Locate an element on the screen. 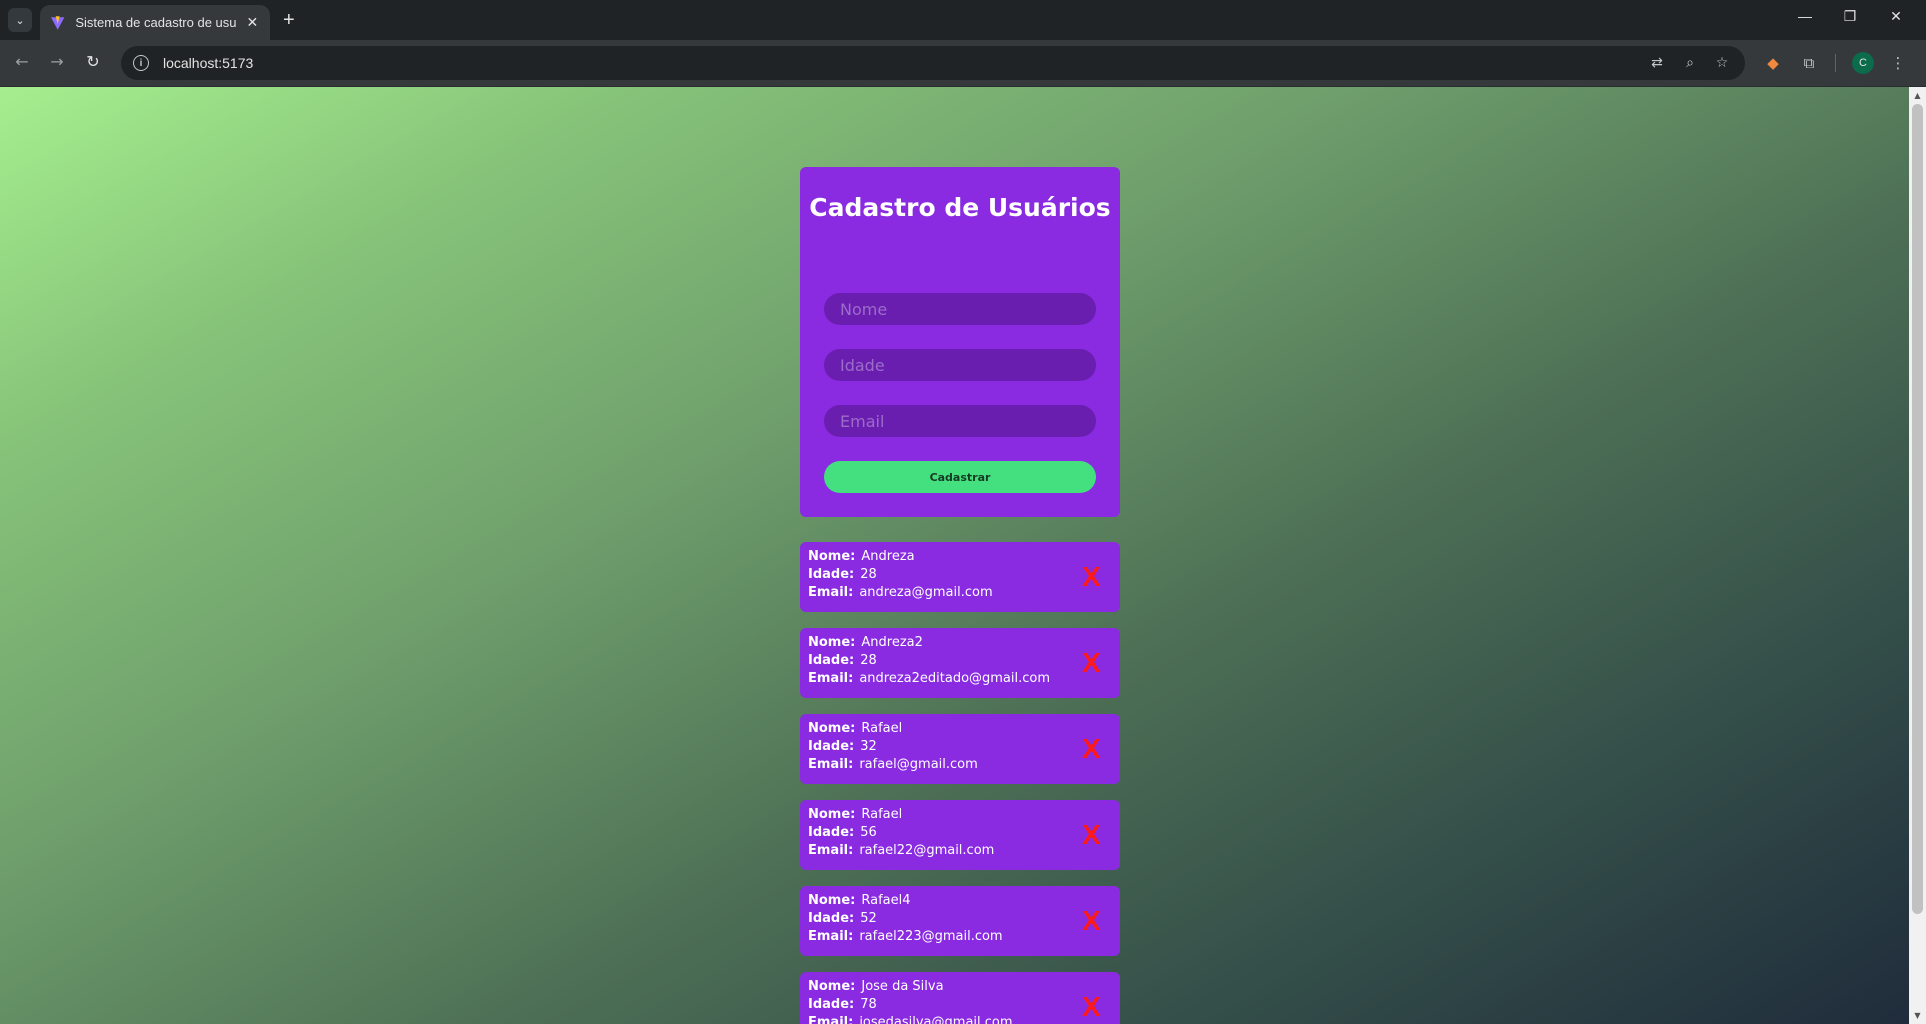 The width and height of the screenshot is (1926, 1024). user-name-row: Nome: Jose da Silva is located at coordinates (876, 987).